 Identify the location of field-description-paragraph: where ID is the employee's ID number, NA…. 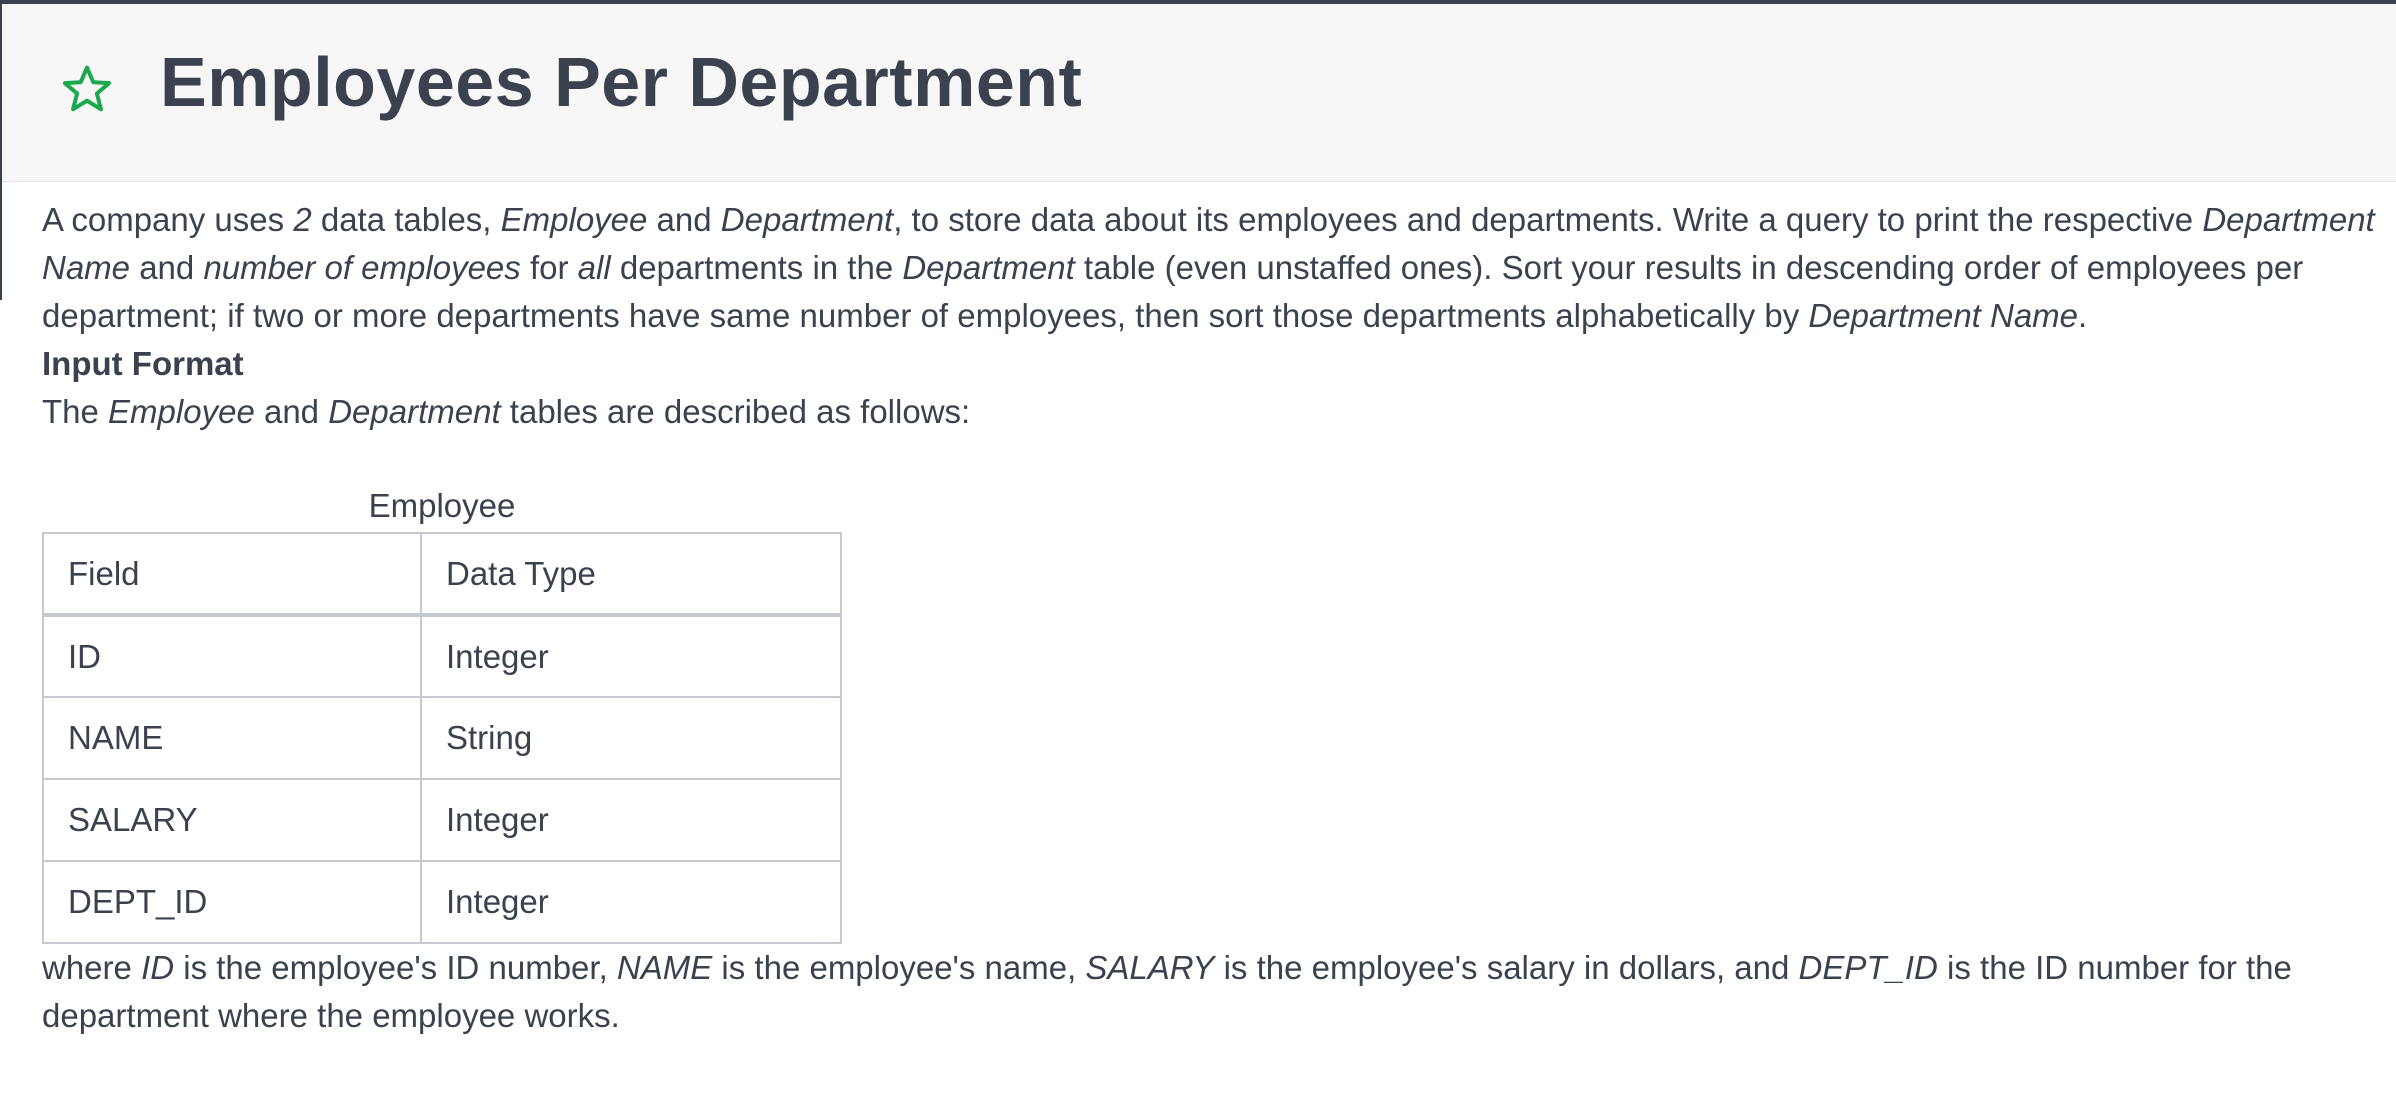
(1167, 991).